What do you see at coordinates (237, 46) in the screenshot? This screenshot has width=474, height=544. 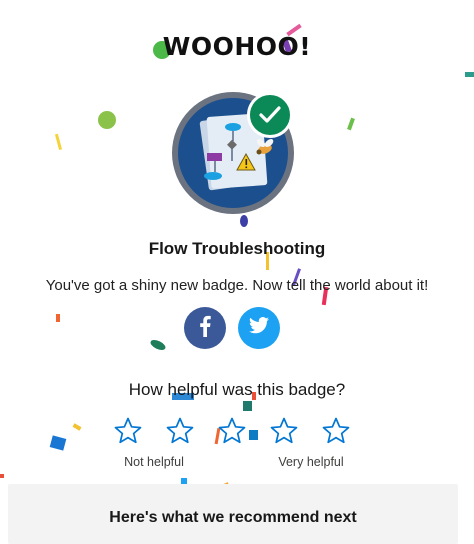 I see `headline: WOOHOO!` at bounding box center [237, 46].